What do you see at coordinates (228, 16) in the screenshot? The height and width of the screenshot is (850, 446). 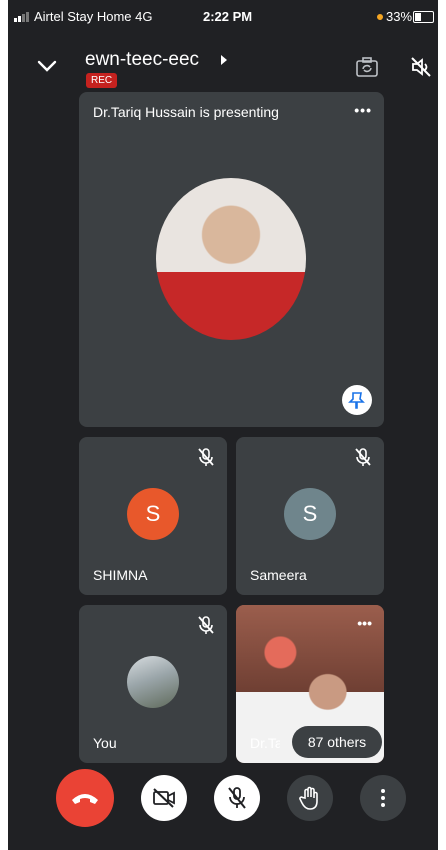 I see `clock: 2:22 PM` at bounding box center [228, 16].